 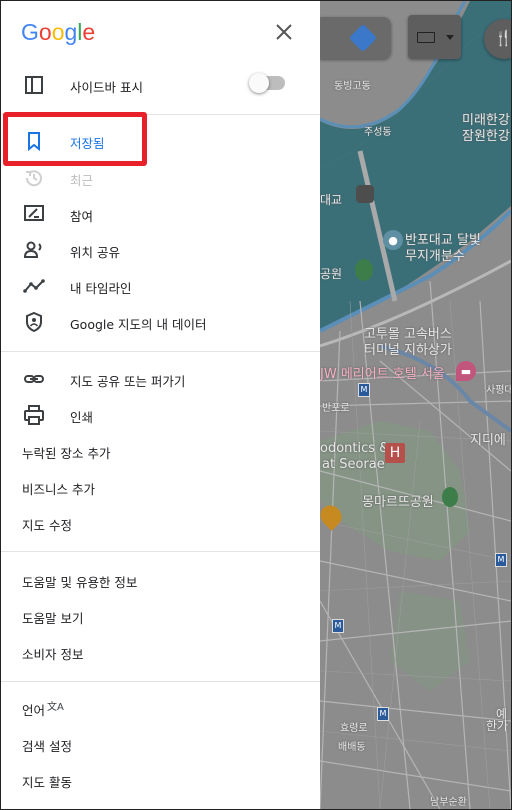 I want to click on toggle-knob, so click(x=259, y=83).